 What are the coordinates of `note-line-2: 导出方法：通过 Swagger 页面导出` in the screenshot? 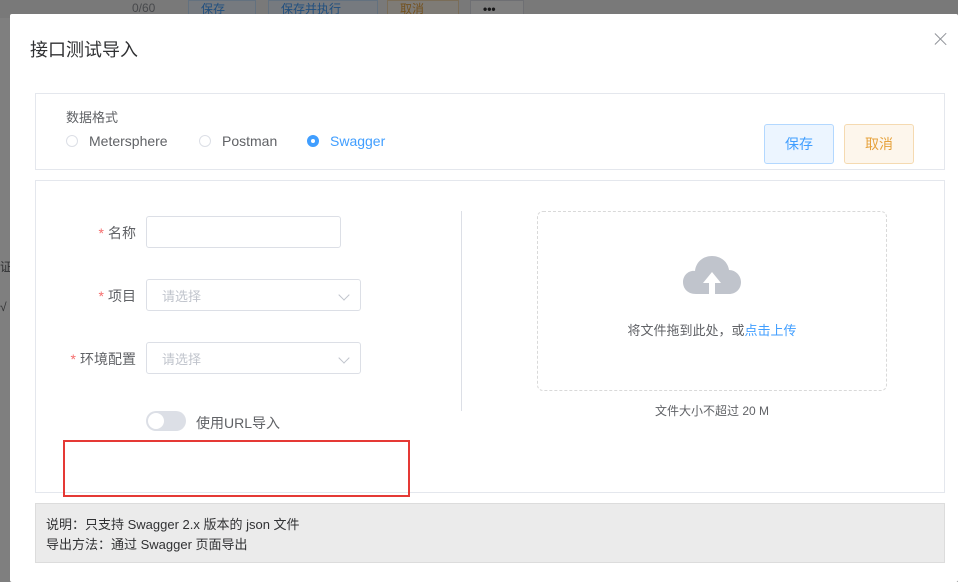 It's located at (147, 544).